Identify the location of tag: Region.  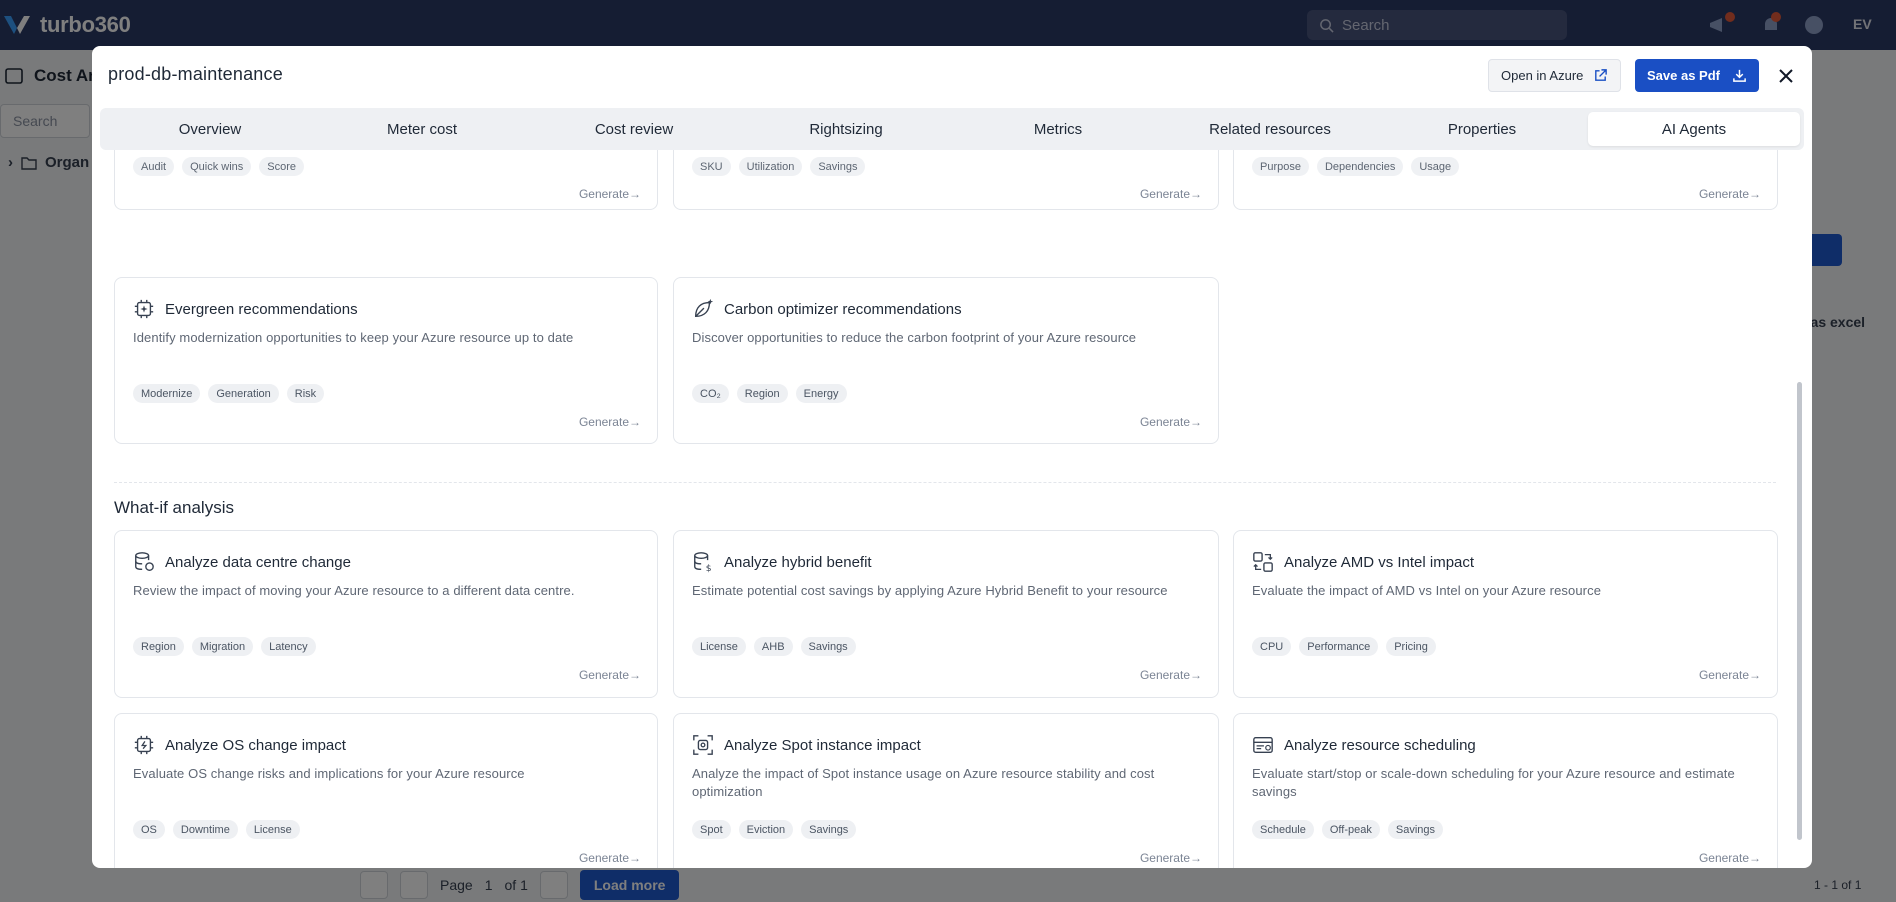
(158, 646).